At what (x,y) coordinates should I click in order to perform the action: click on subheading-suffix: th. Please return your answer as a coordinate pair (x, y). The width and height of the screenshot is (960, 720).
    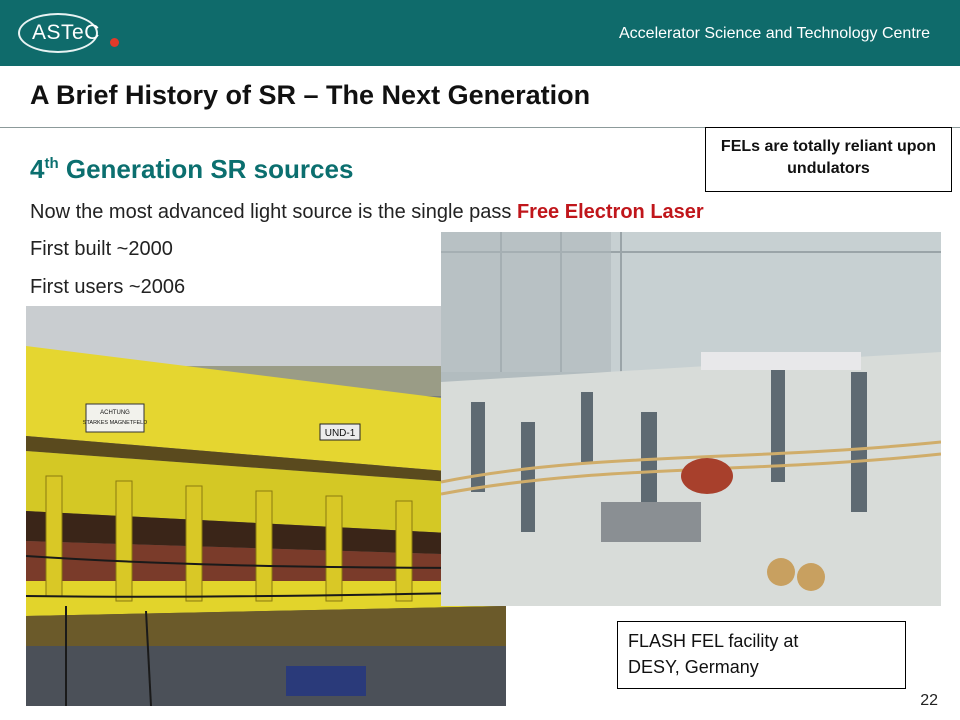
    Looking at the image, I should click on (51, 163).